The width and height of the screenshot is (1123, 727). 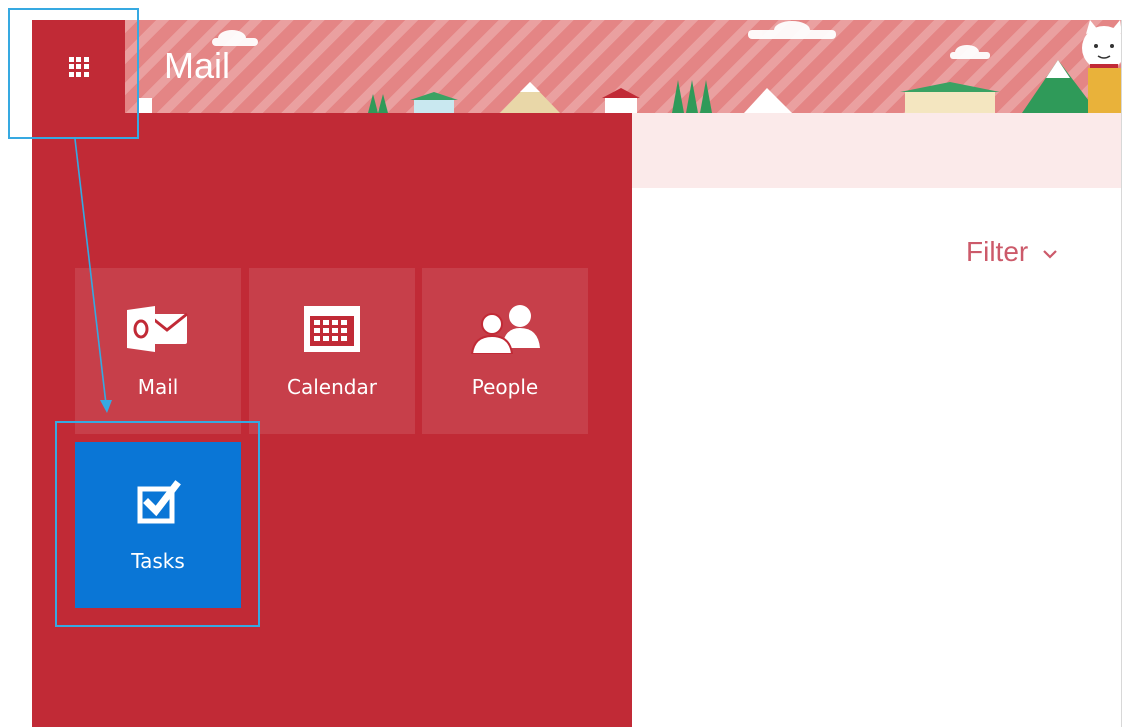 I want to click on tile-people: People, so click(x=505, y=351).